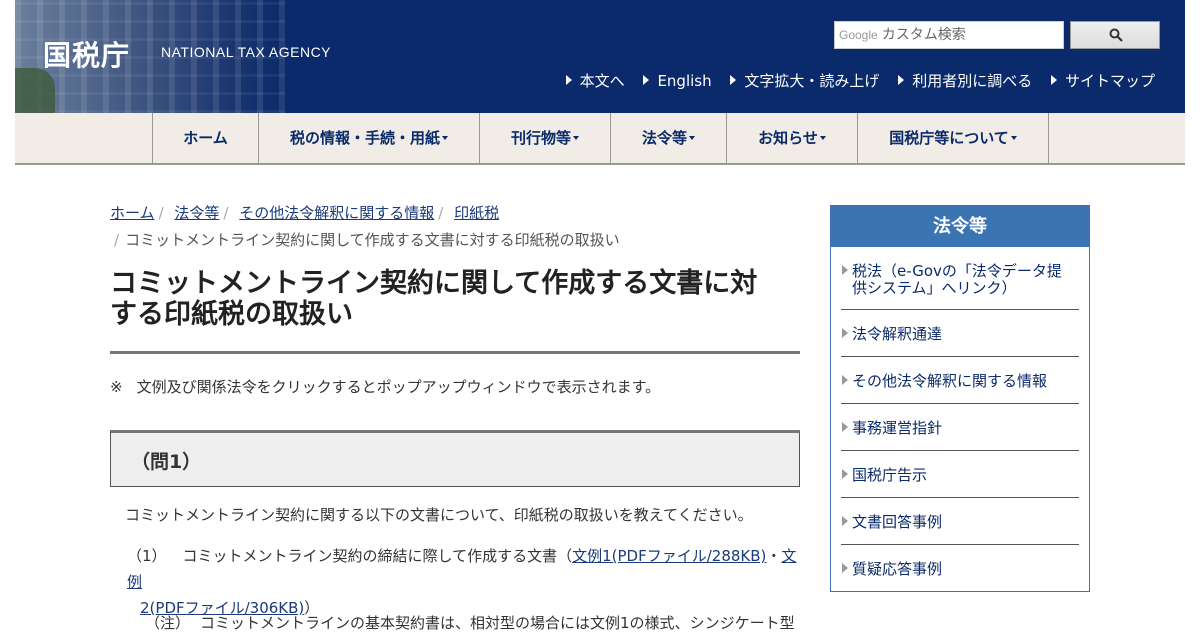  I want to click on search-icon, so click(1116, 35).